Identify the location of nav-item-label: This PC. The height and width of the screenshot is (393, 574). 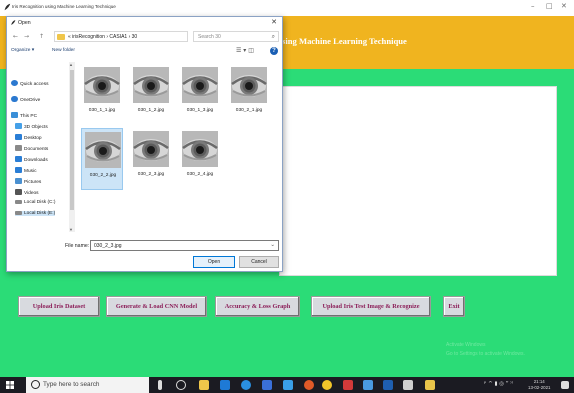
(29, 116).